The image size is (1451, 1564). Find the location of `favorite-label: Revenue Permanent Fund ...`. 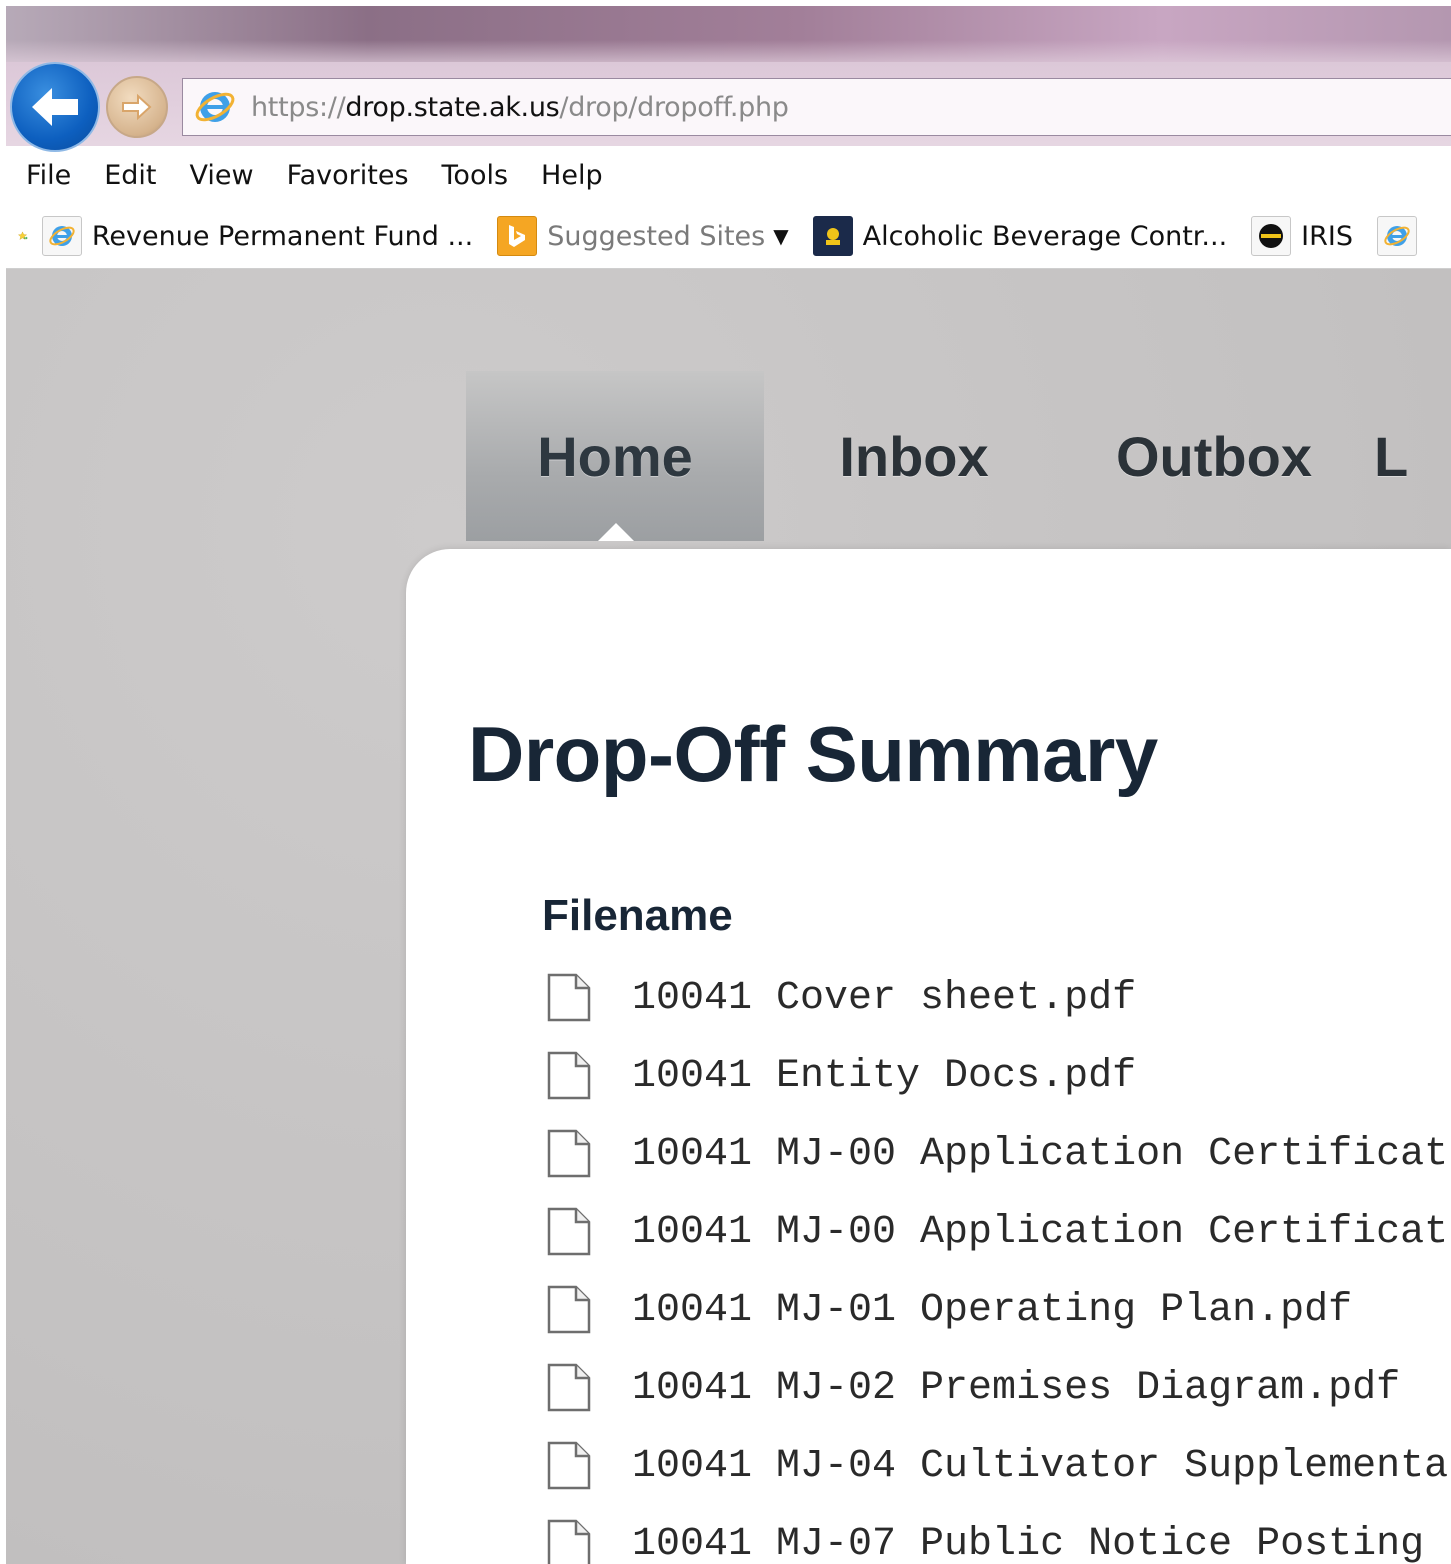

favorite-label: Revenue Permanent Fund ... is located at coordinates (282, 236).